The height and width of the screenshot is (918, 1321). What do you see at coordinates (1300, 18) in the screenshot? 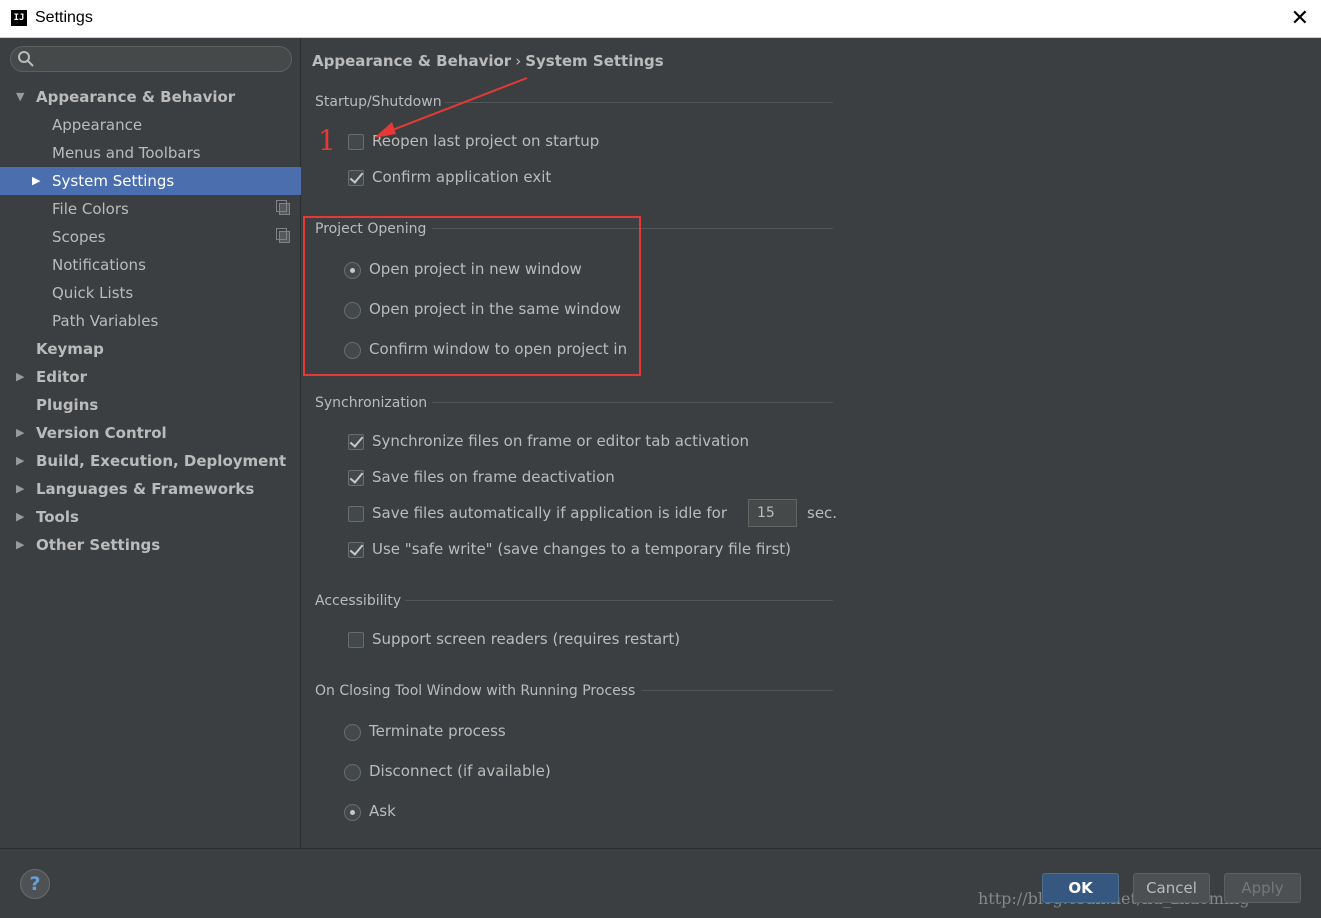
I see `close-icon: ✕` at bounding box center [1300, 18].